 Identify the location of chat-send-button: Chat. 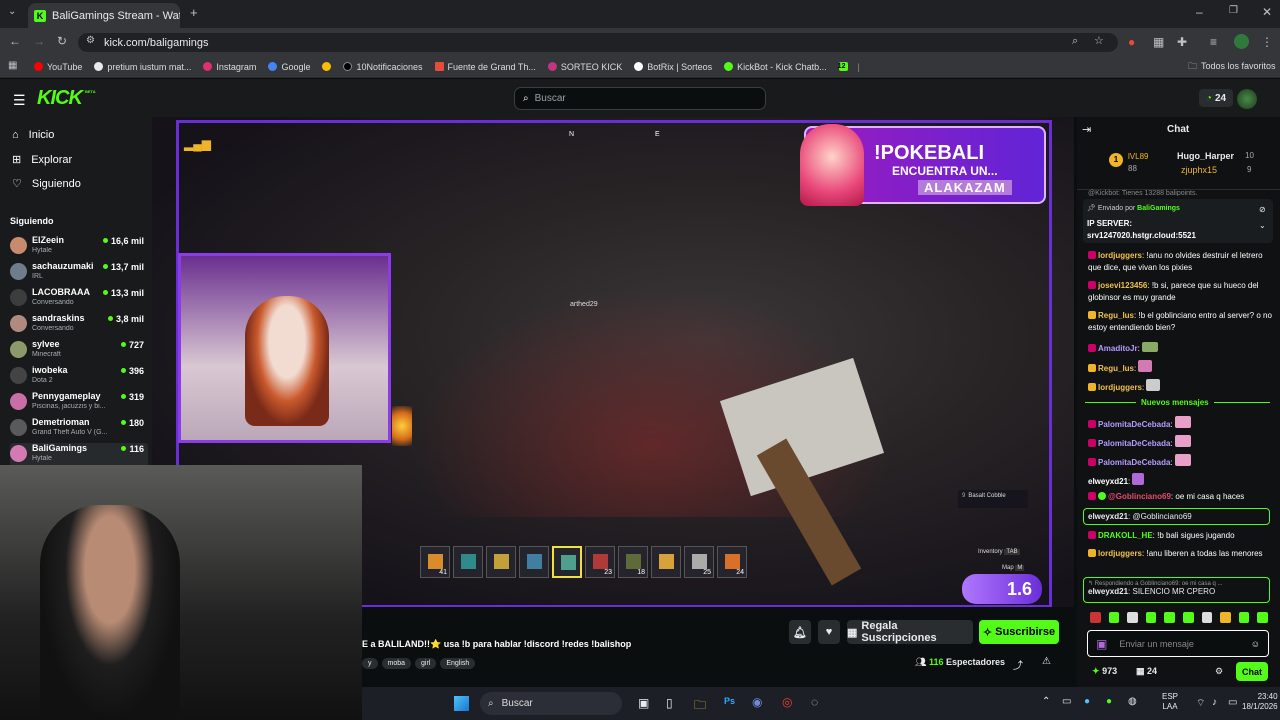
(1252, 671).